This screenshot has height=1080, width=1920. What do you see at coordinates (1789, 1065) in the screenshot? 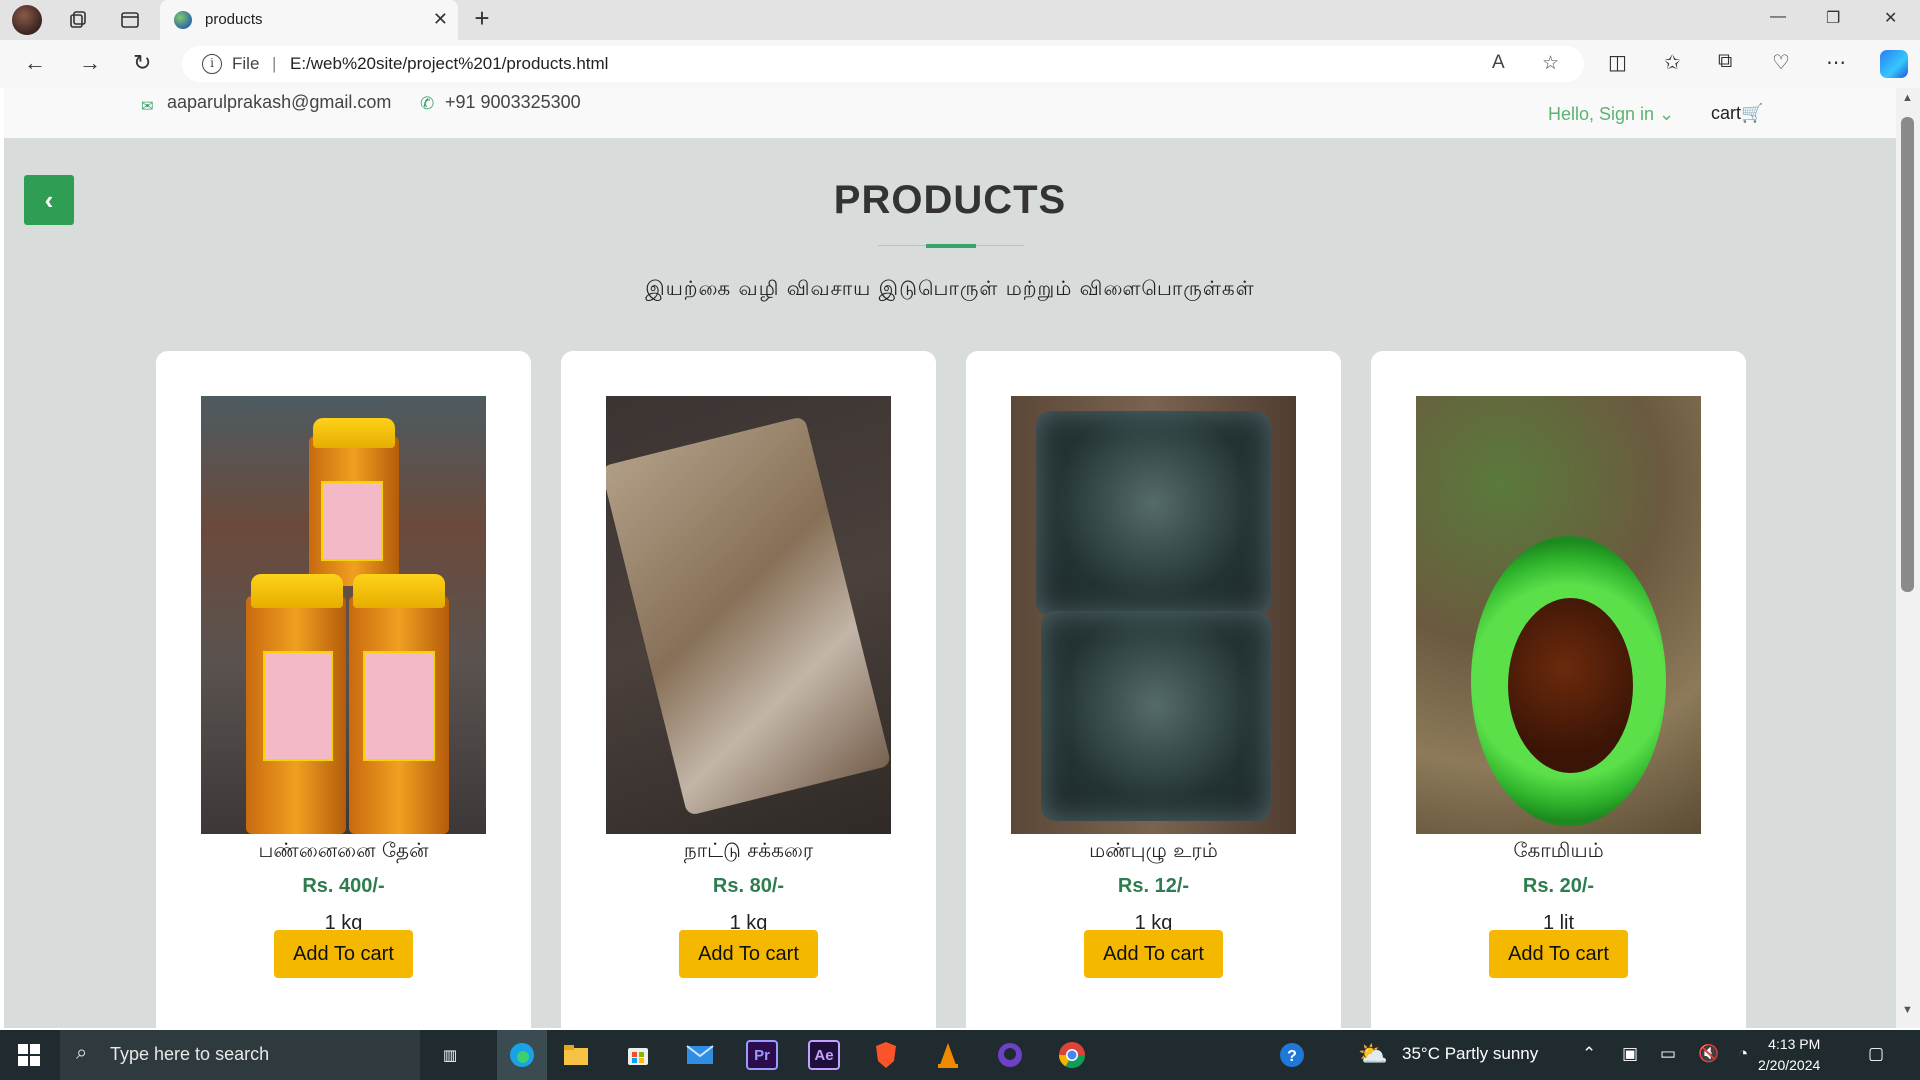
I see `clock-date: 2/20/2024` at bounding box center [1789, 1065].